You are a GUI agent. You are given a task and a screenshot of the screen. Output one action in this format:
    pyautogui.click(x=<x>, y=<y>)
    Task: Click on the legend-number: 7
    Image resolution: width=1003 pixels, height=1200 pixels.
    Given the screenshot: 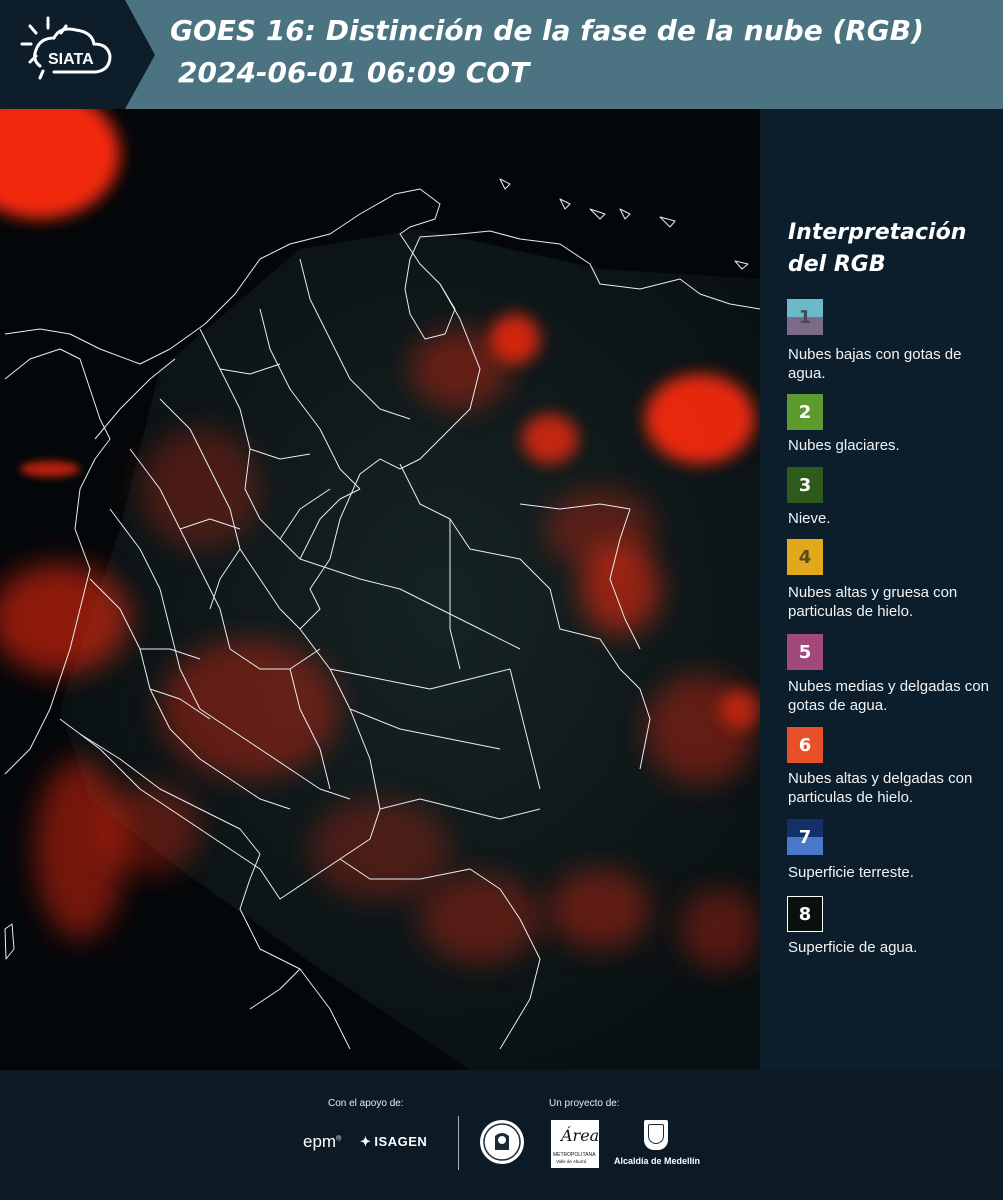 What is the action you would take?
    pyautogui.click(x=805, y=837)
    